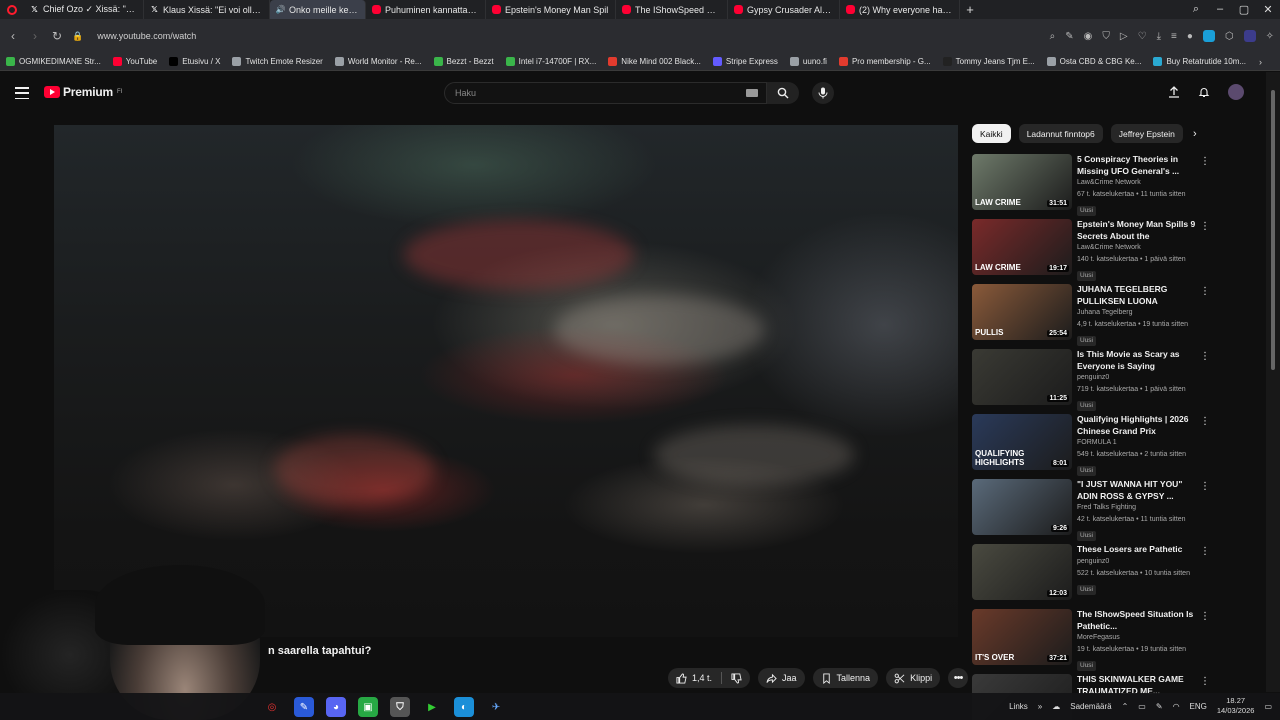 Image resolution: width=1280 pixels, height=720 pixels. I want to click on video-thumbnail: 12:03, so click(1022, 572).